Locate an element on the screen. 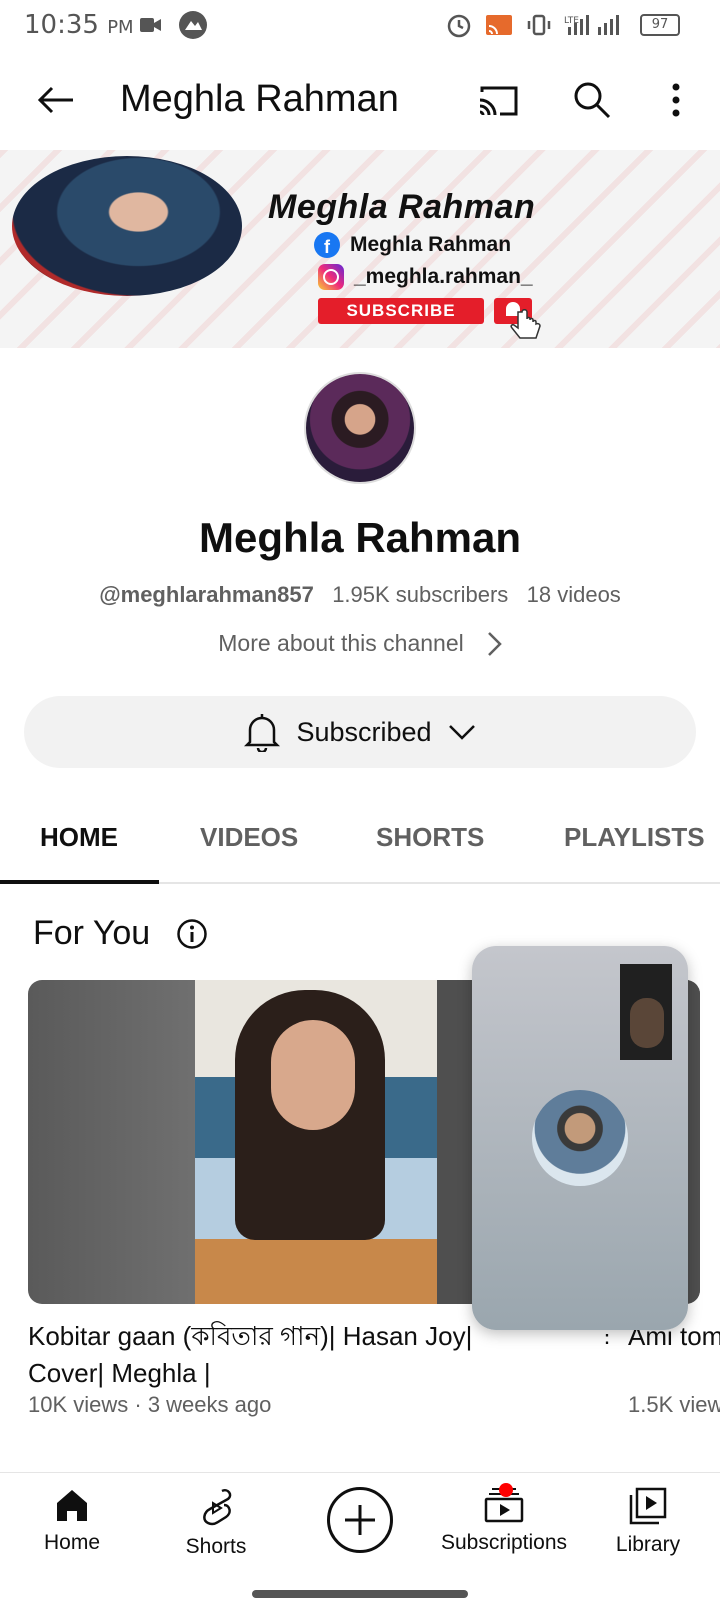  instagram-icon is located at coordinates (331, 277).